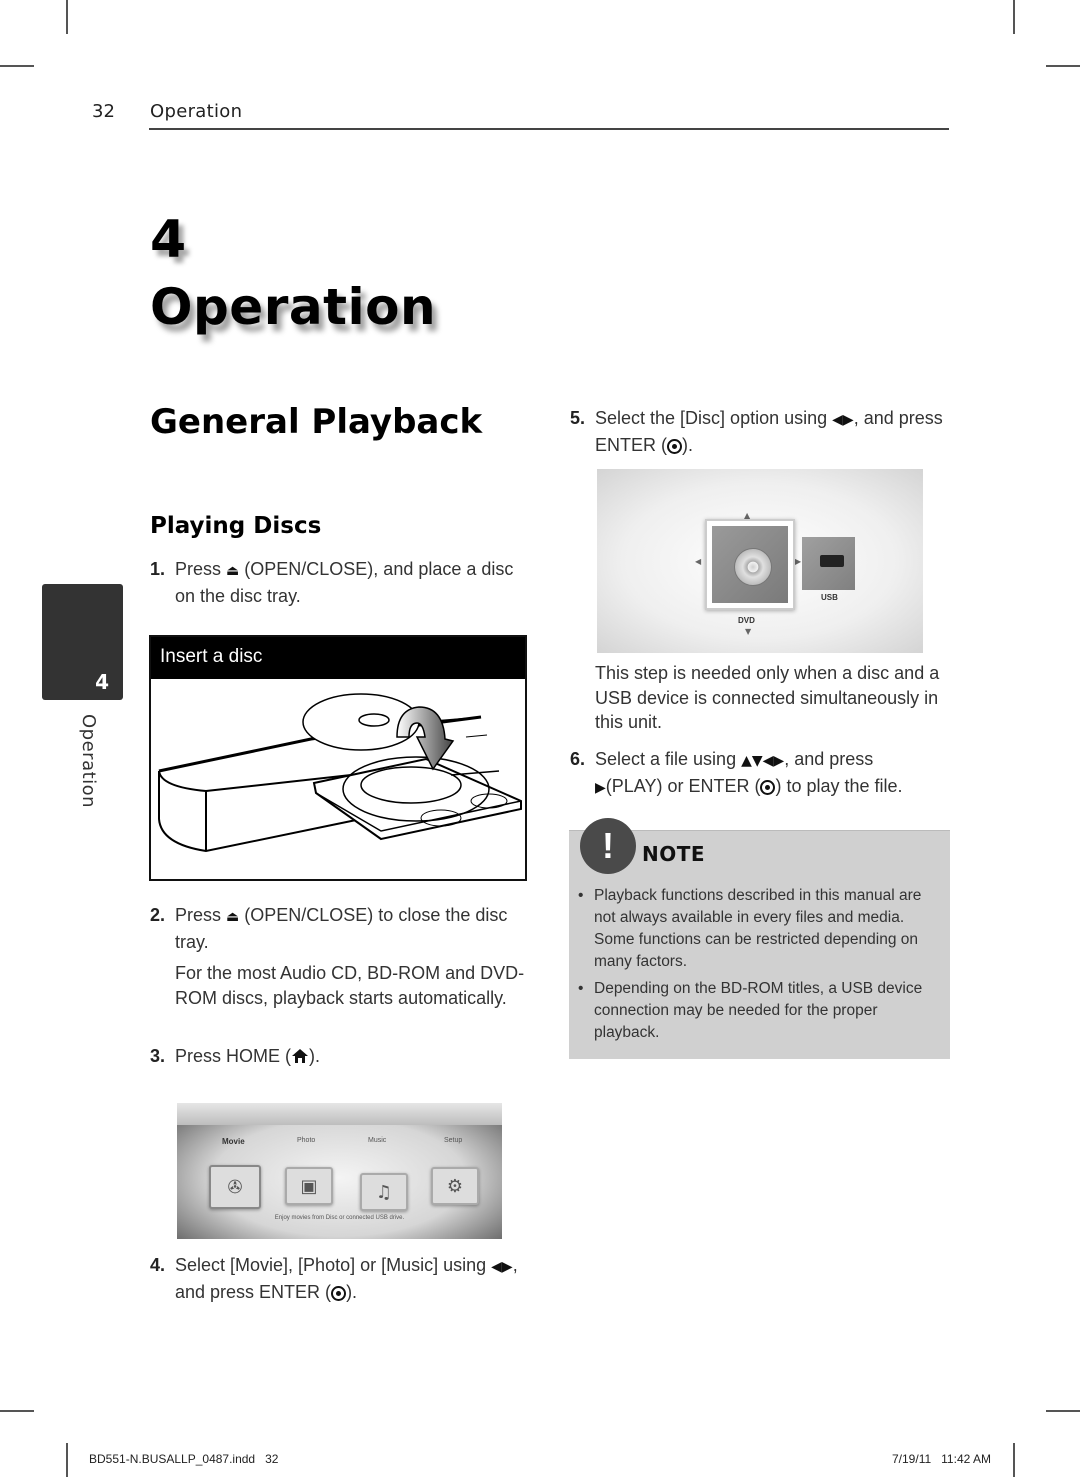 Image resolution: width=1080 pixels, height=1477 pixels. I want to click on step-number: 2., so click(158, 915).